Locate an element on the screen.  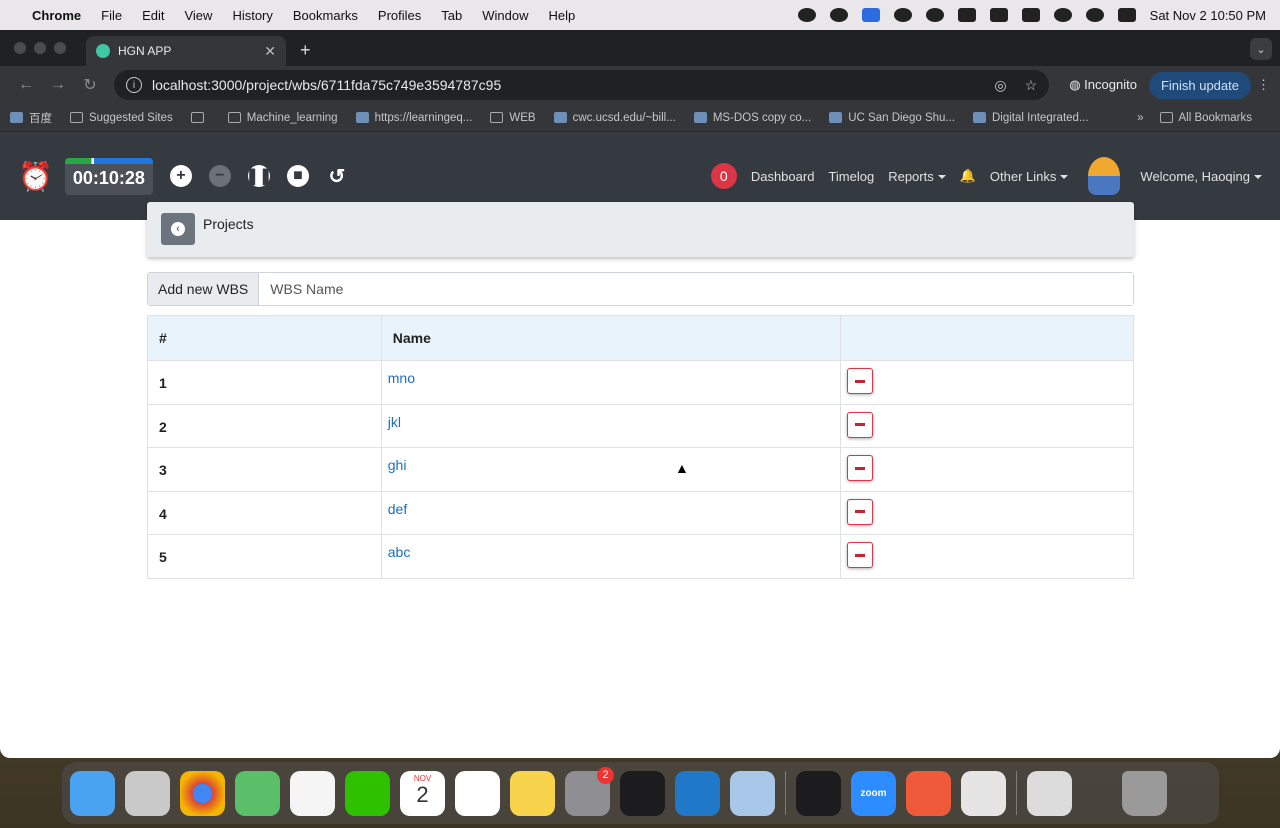
wifi-icon is located at coordinates (1062, 15).